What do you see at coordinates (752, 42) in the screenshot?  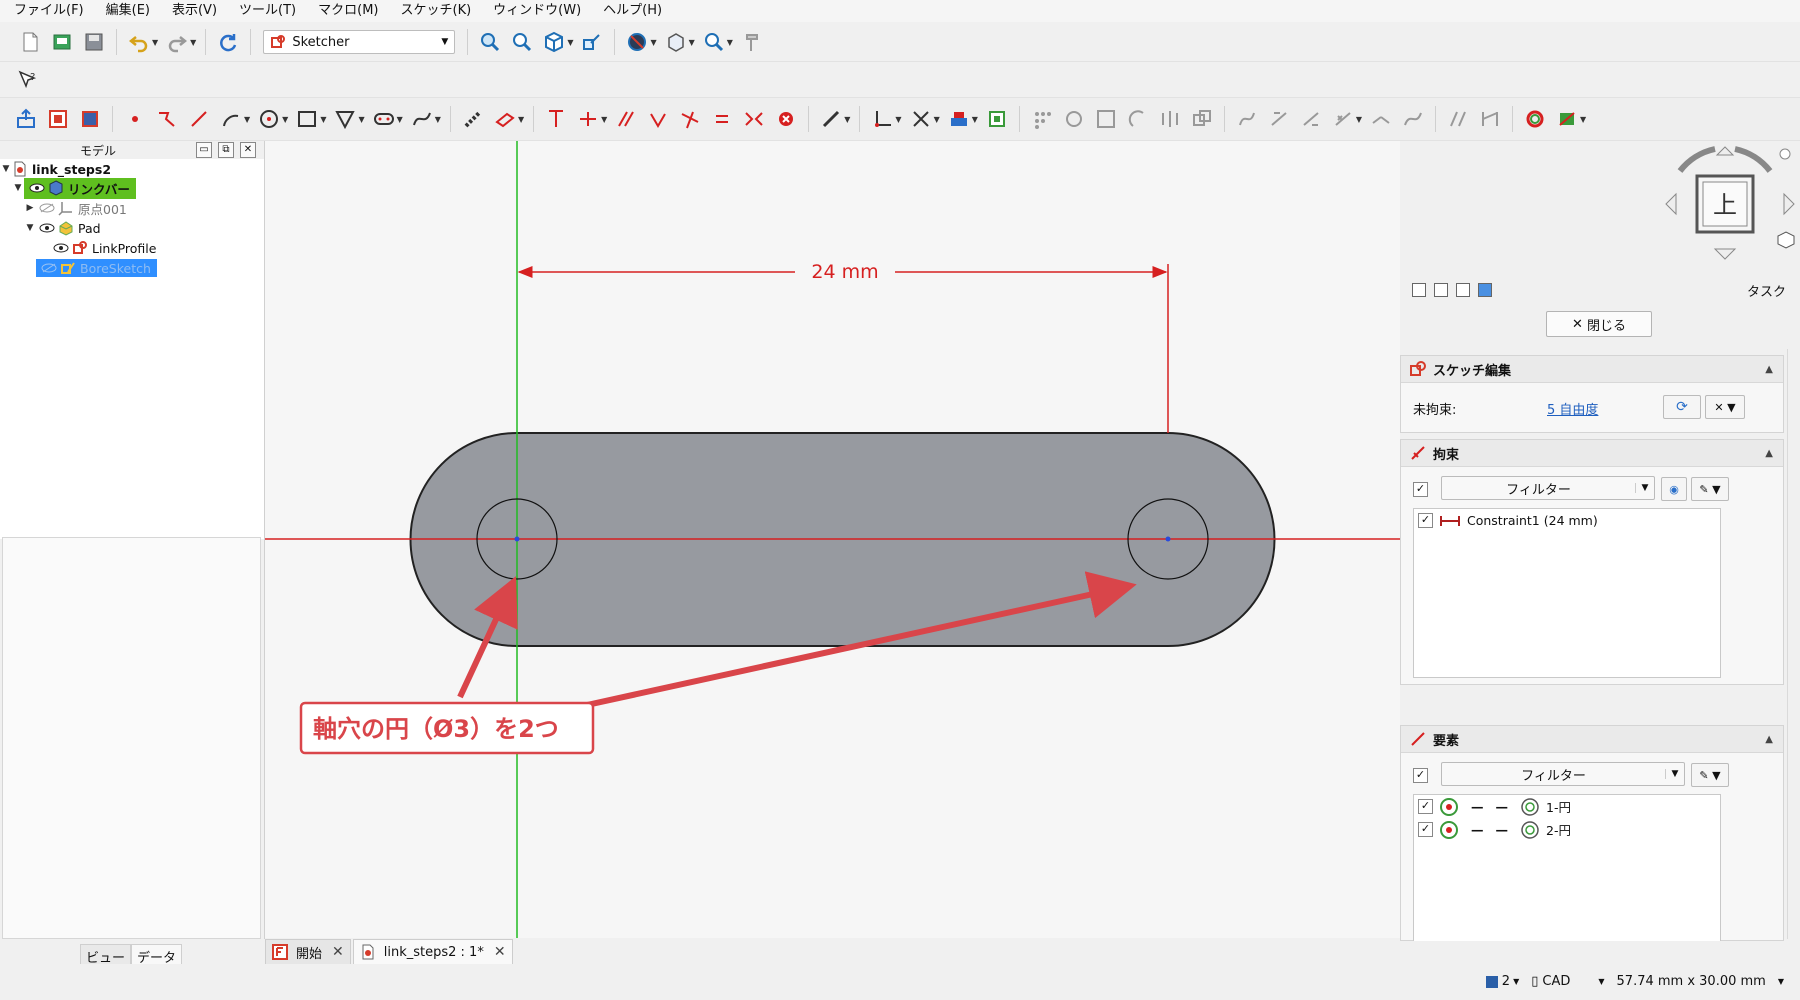 I see `measure-icon` at bounding box center [752, 42].